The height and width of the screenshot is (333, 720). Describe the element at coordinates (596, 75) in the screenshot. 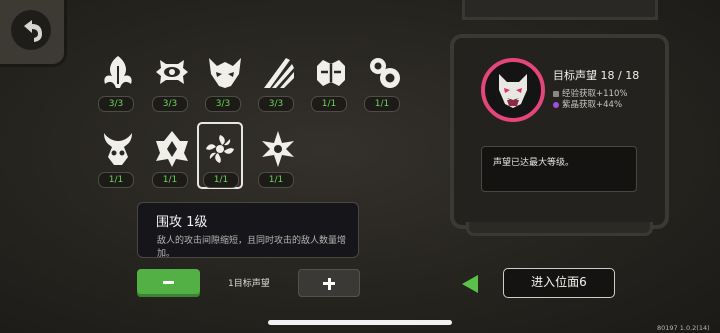

I see `reputation-title: 目标声望 18 / 18` at that location.